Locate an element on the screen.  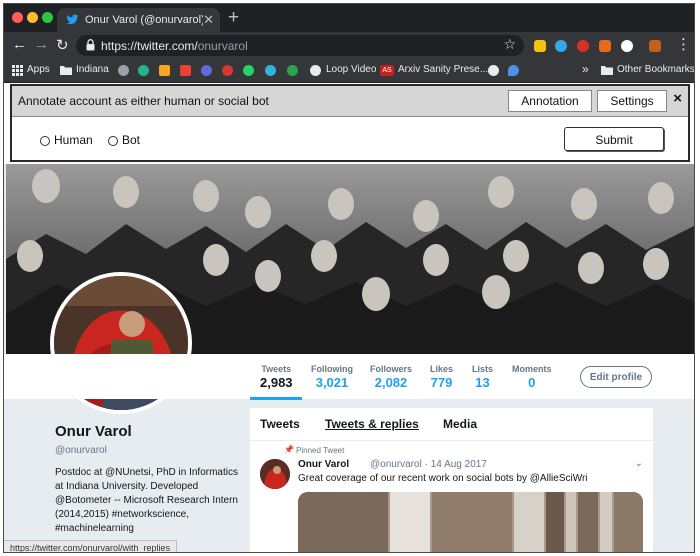
bookmark-apps: Apps is located at coordinates (38, 69).